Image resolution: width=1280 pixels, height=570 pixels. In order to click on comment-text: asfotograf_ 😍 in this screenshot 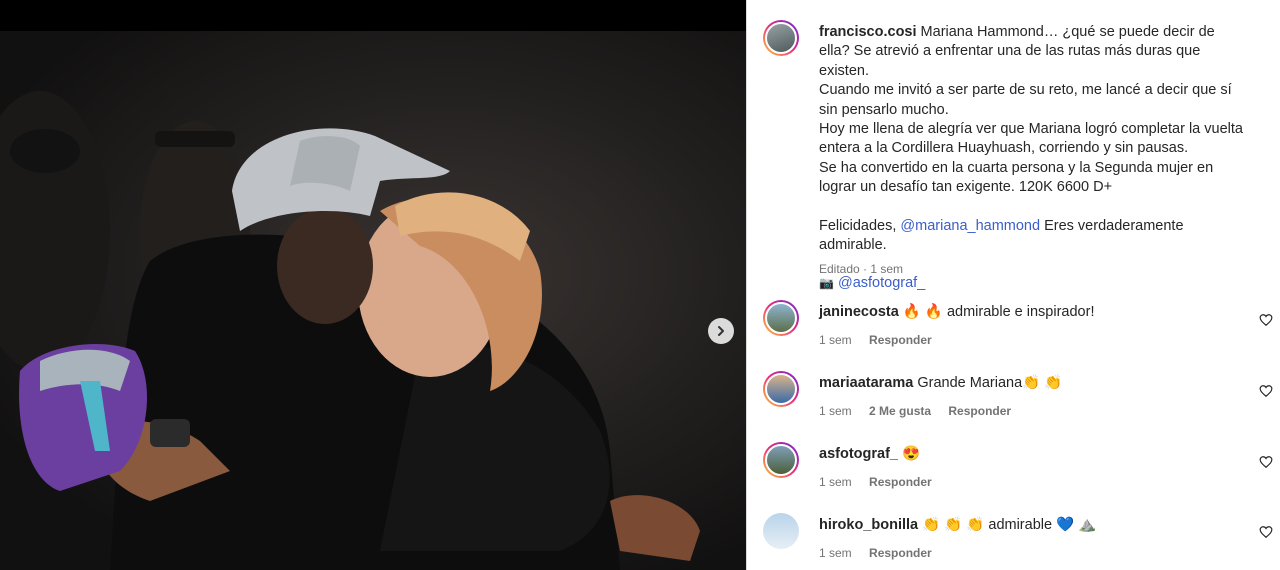, I will do `click(1033, 454)`.